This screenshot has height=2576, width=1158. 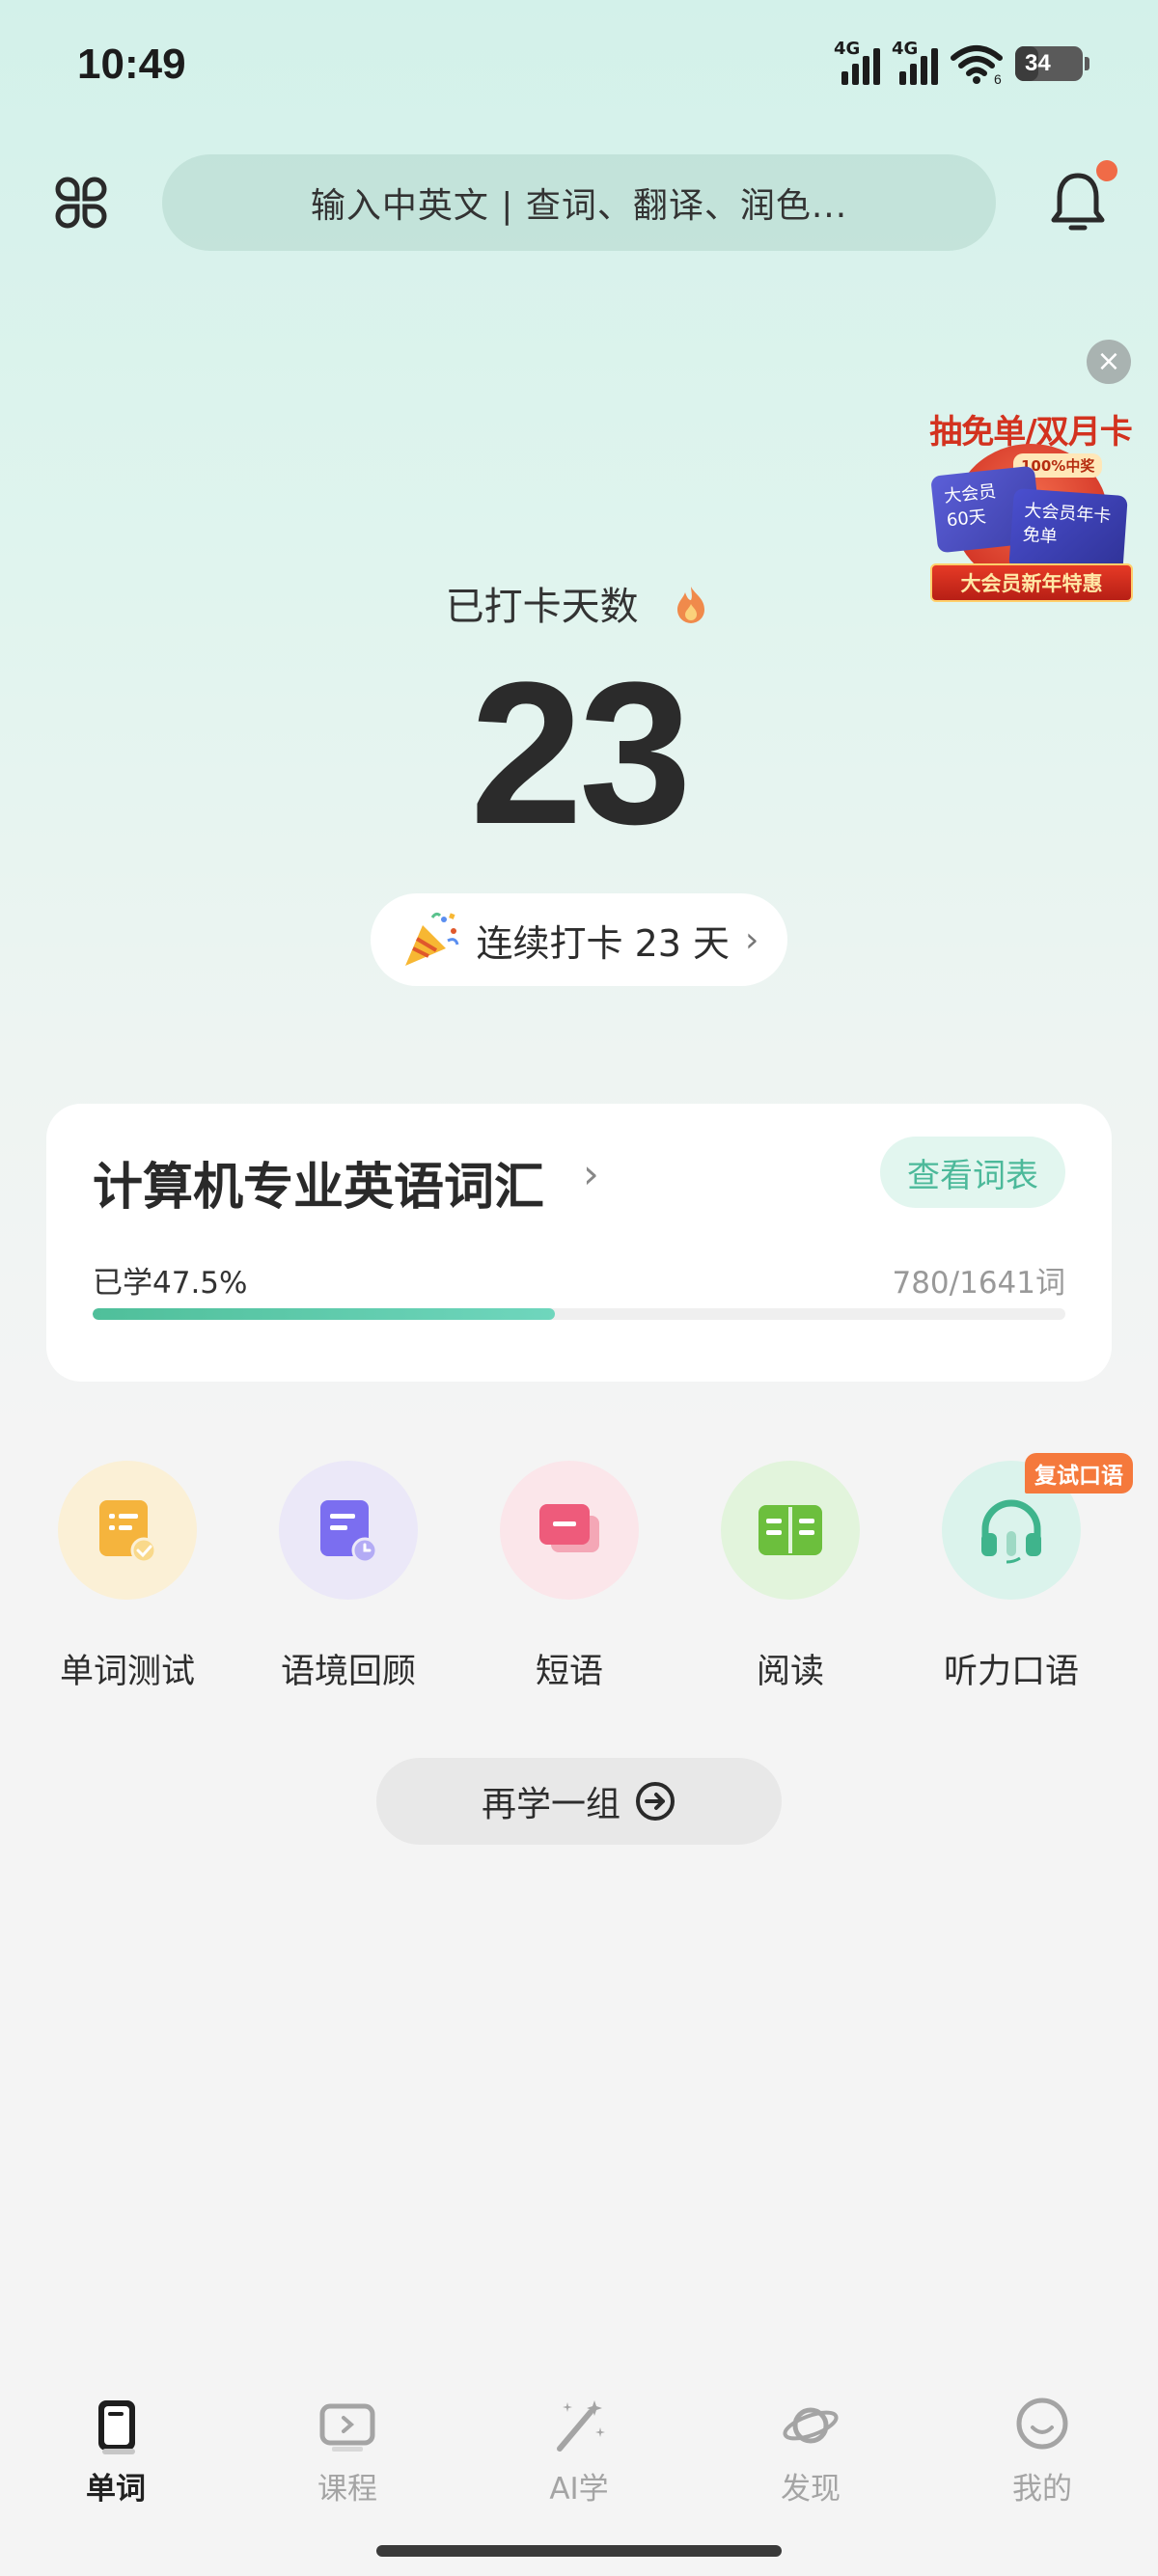 What do you see at coordinates (569, 1672) in the screenshot?
I see `feature-label: 短语` at bounding box center [569, 1672].